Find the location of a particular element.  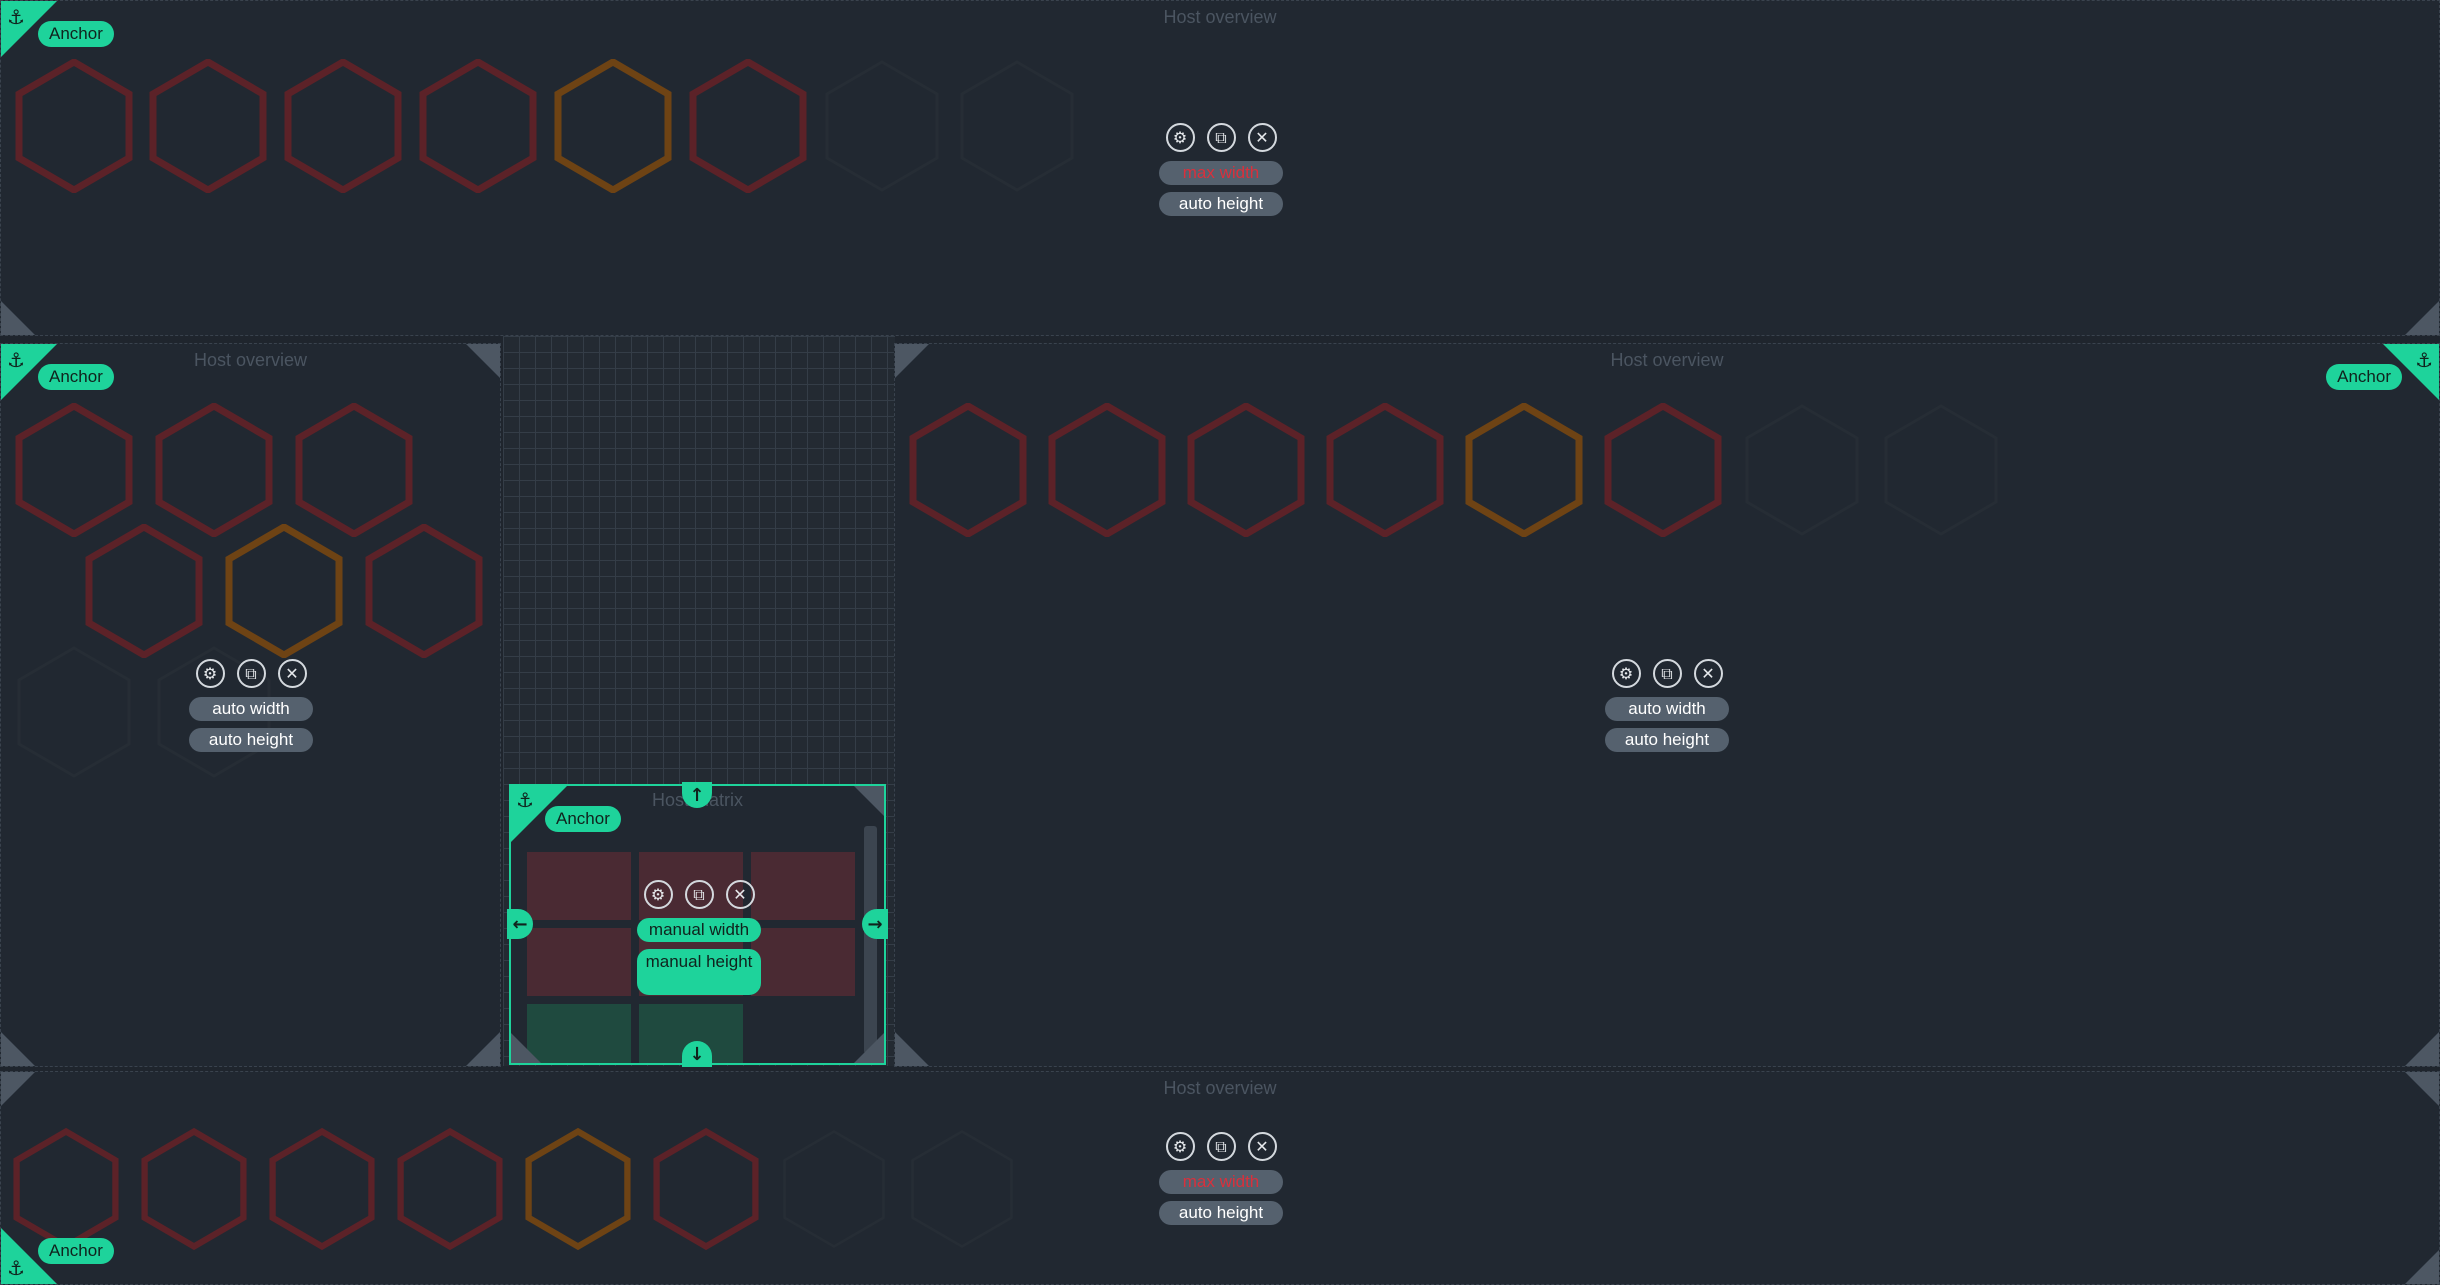

height-mode-toggle: manual height is located at coordinates (699, 972).